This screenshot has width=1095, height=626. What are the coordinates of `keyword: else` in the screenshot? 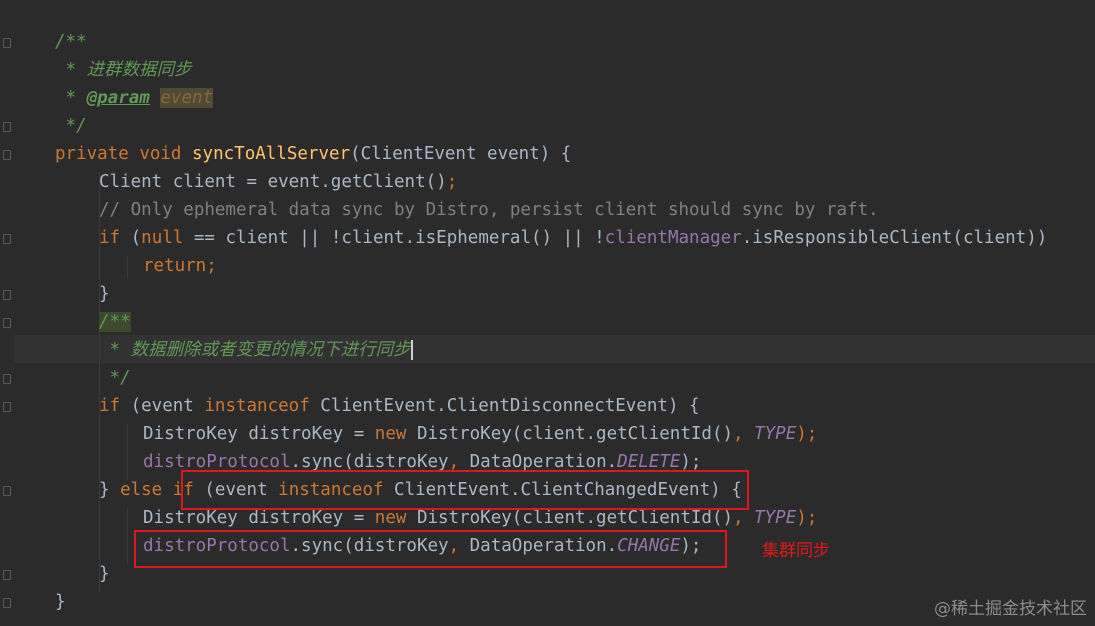 It's located at (141, 490).